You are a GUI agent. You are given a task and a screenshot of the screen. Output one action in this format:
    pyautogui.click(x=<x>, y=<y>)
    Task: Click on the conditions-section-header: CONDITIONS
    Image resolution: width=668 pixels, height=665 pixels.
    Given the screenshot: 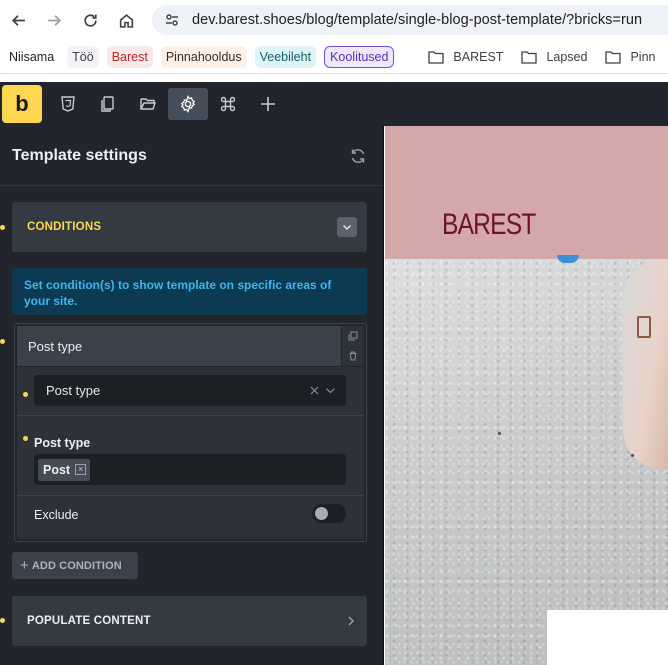 What is the action you would take?
    pyautogui.click(x=189, y=227)
    